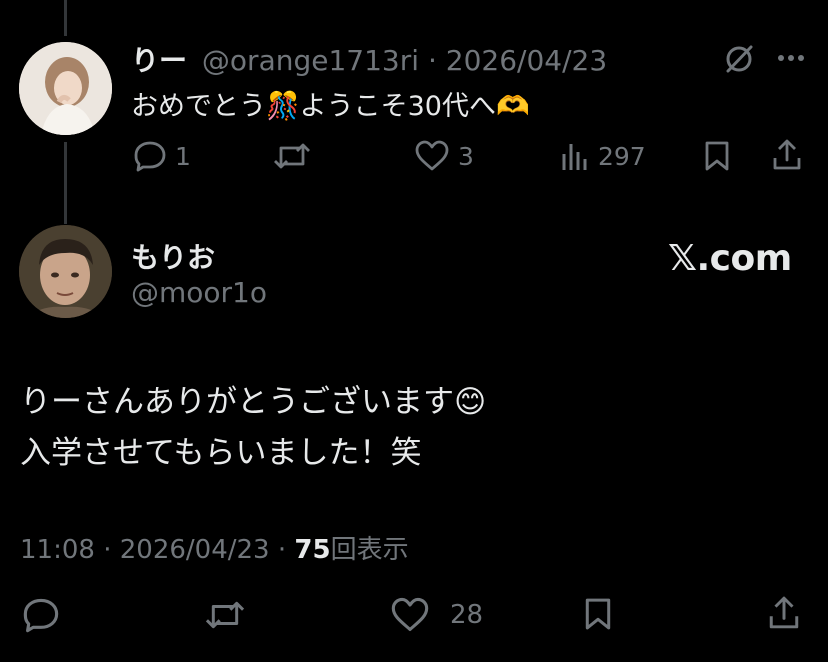 Image resolution: width=828 pixels, height=662 pixels. Describe the element at coordinates (791, 58) in the screenshot. I see `more-options-icon` at that location.